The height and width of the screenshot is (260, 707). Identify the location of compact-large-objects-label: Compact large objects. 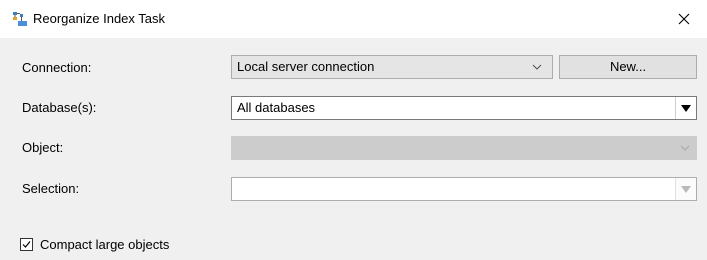
(105, 244).